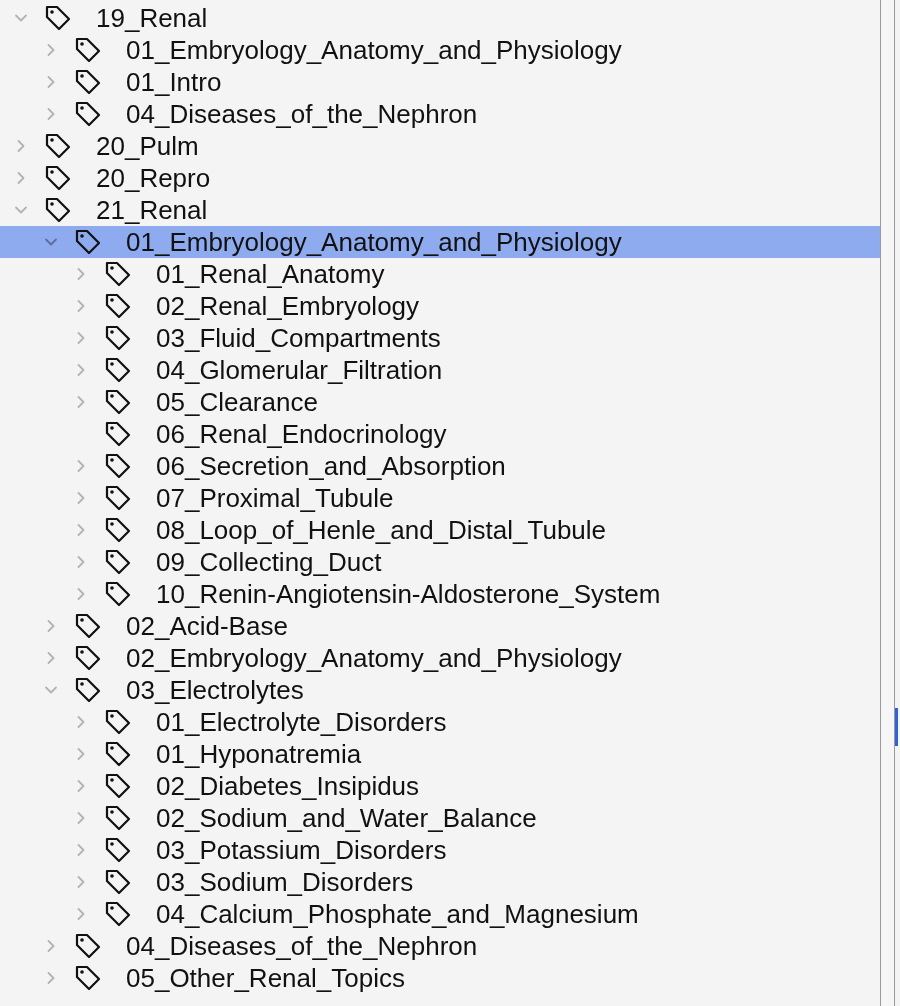 The height and width of the screenshot is (1006, 900). Describe the element at coordinates (275, 498) in the screenshot. I see `tag-label: 07_Proximal_Tubule` at that location.